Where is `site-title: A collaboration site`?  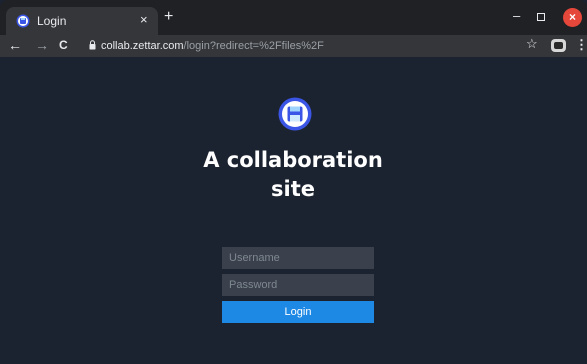
site-title: A collaboration site is located at coordinates (293, 174).